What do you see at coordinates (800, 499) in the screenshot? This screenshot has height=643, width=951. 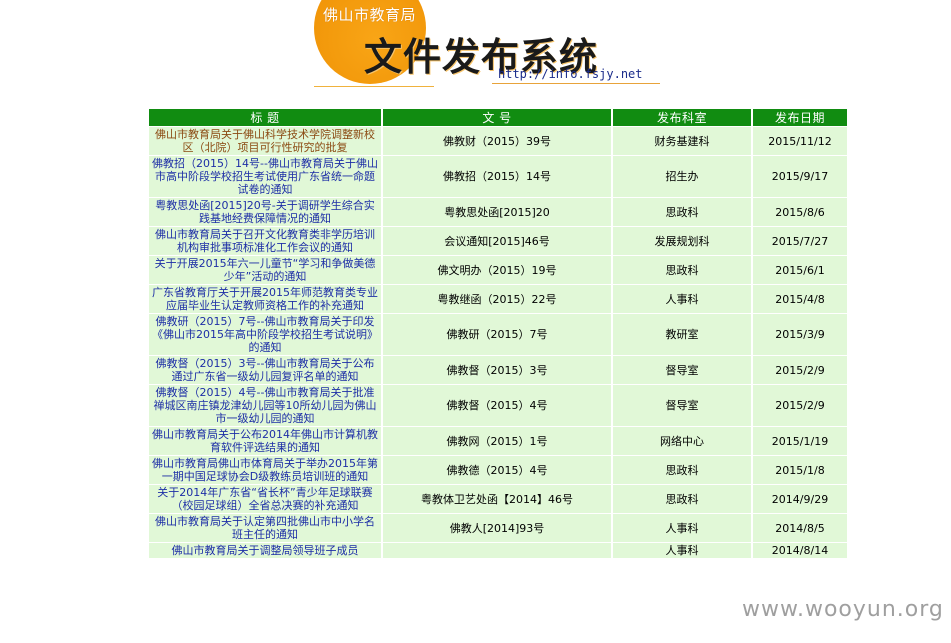 I see `publish-date: 2014/9/29` at bounding box center [800, 499].